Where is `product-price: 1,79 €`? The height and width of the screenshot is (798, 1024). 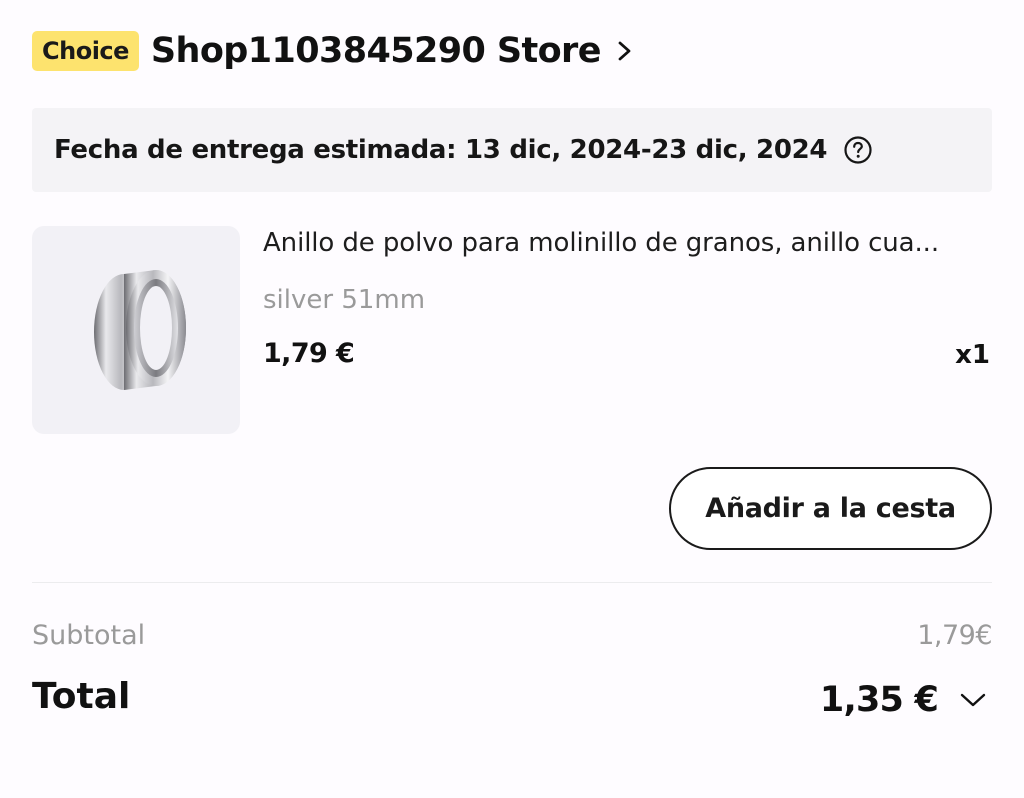
product-price: 1,79 € is located at coordinates (309, 353).